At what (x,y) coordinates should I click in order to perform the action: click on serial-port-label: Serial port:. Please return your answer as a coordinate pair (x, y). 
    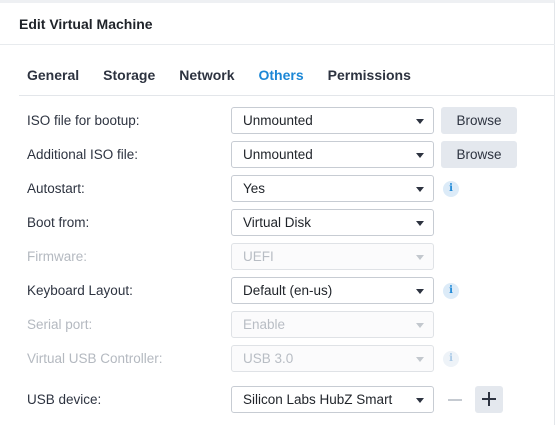
    Looking at the image, I should click on (60, 324).